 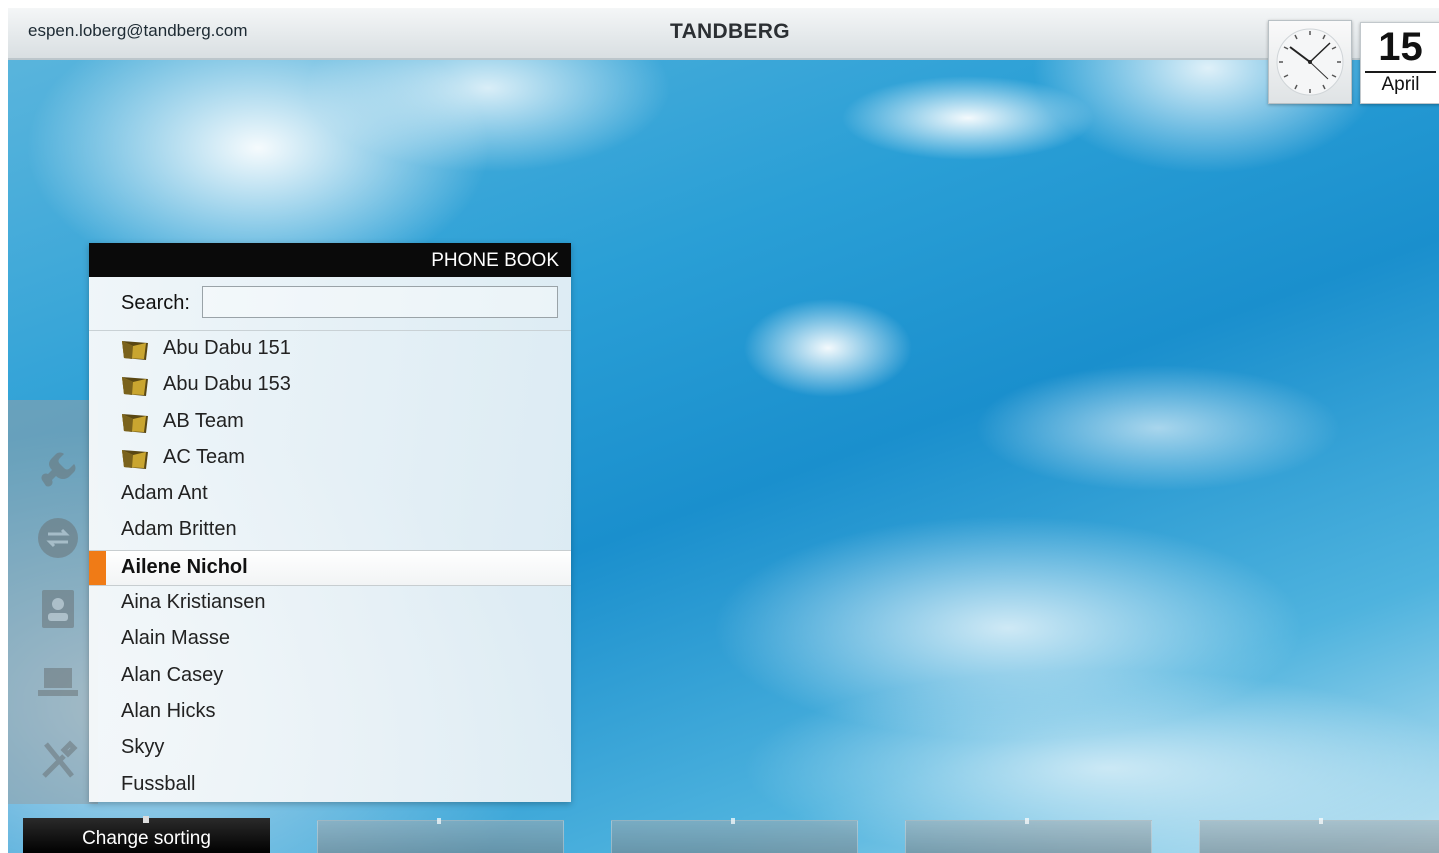 I want to click on list-item-label: Skyy, so click(x=143, y=747).